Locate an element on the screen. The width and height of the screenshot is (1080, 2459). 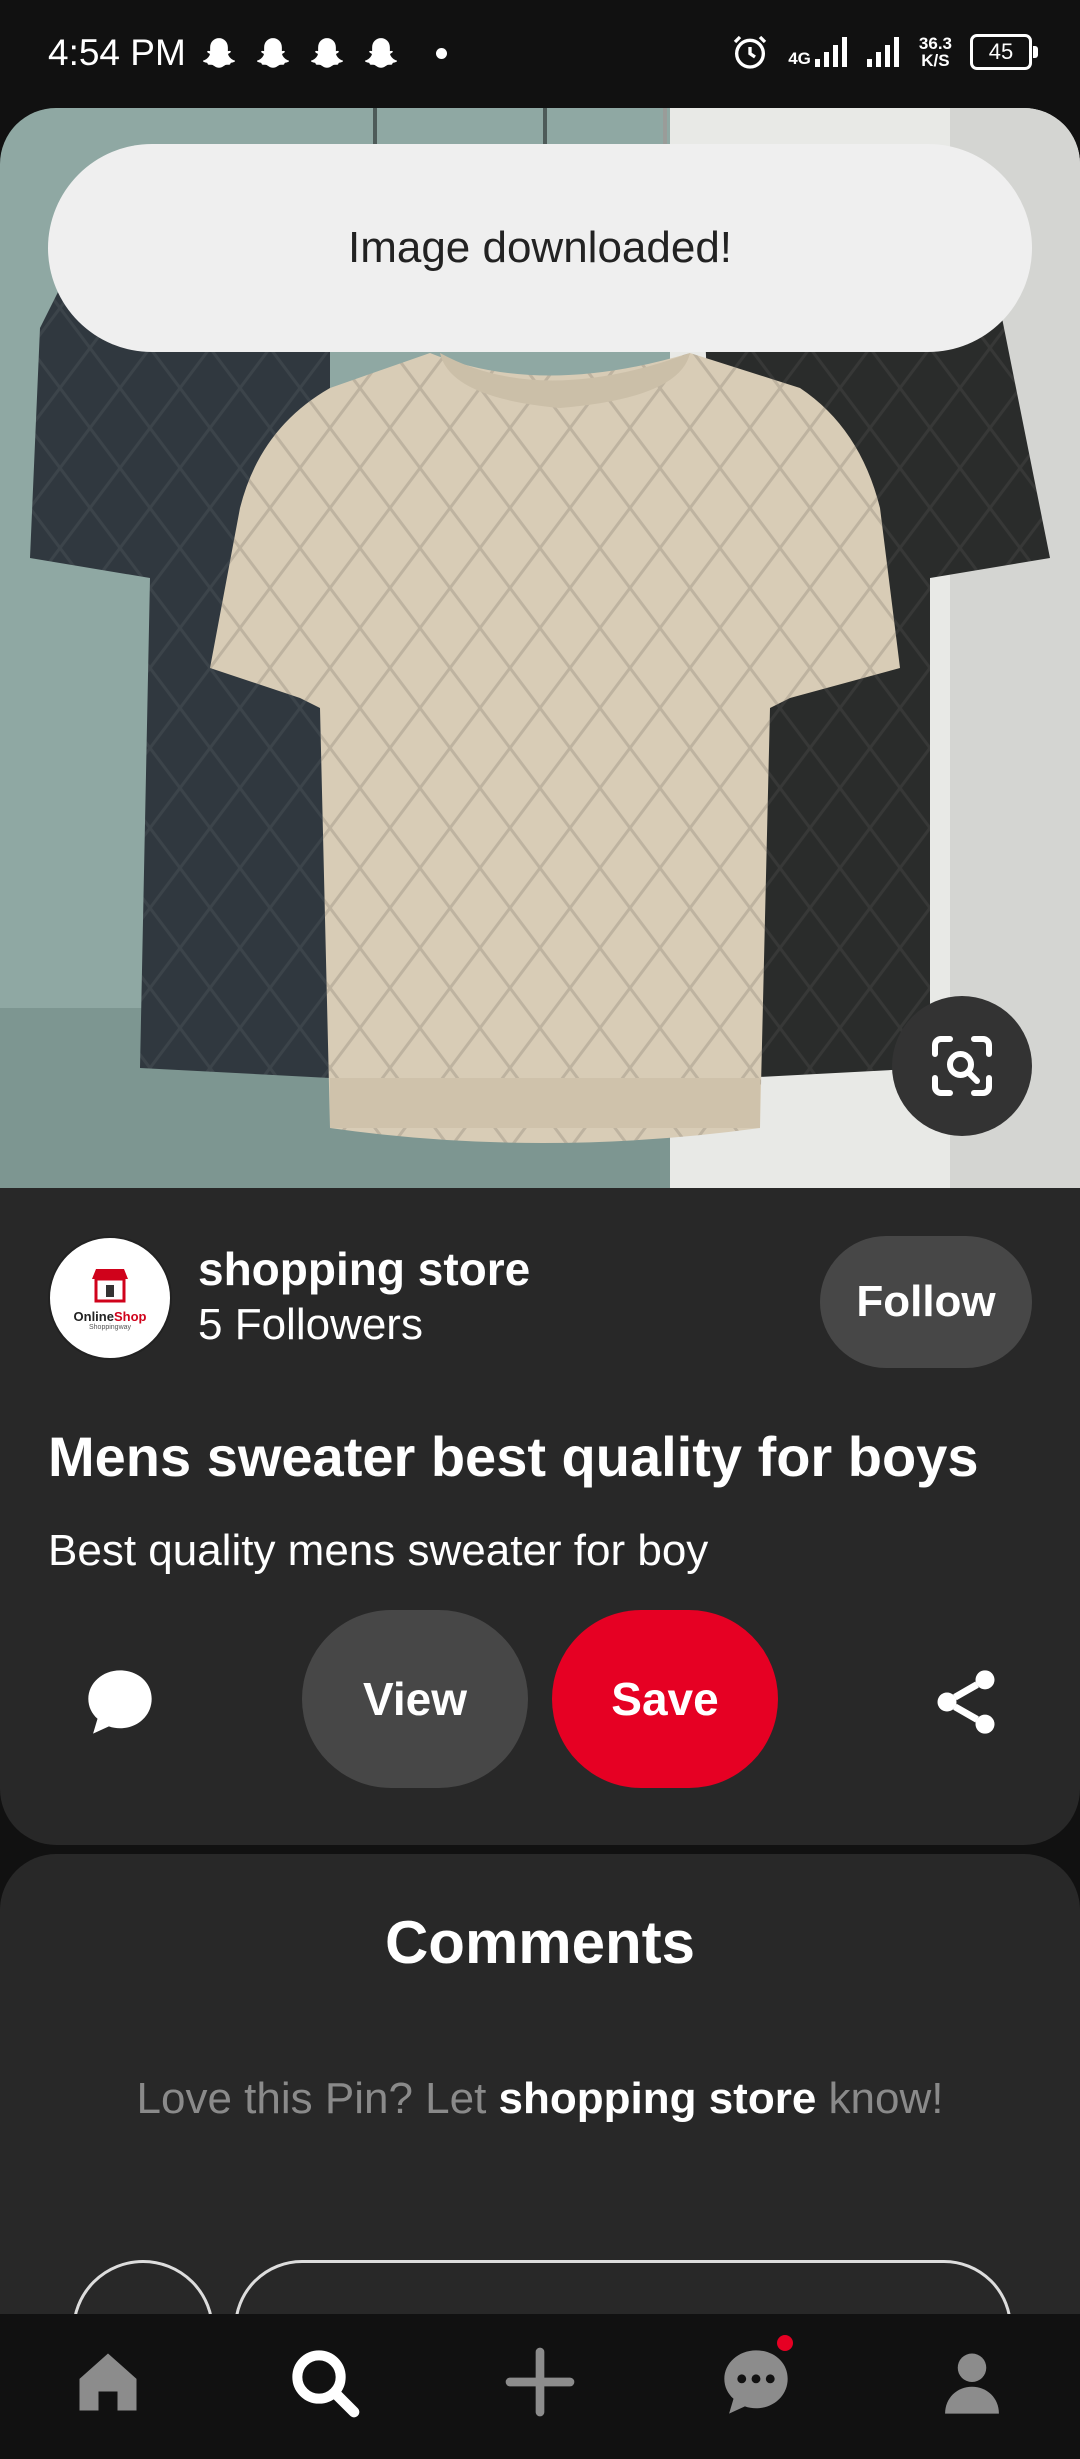
store-avatar: OnlineShop Shoppingway is located at coordinates (110, 1298).